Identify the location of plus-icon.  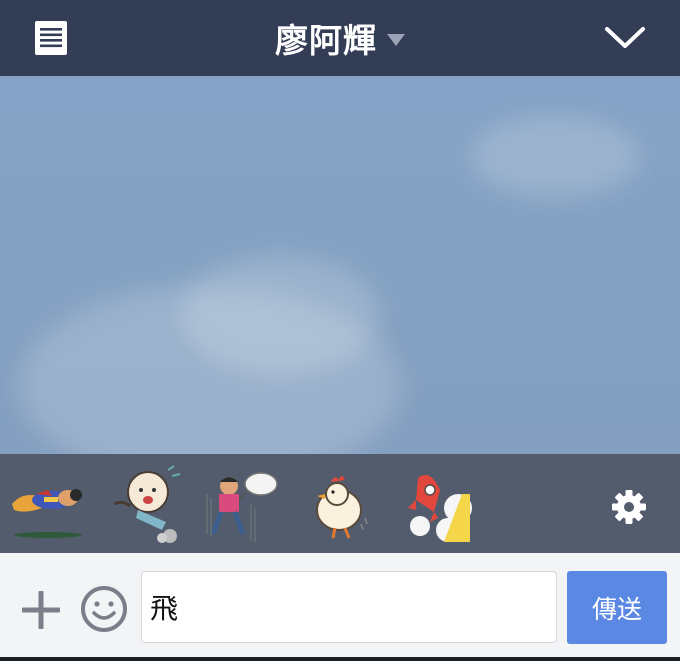
(41, 610).